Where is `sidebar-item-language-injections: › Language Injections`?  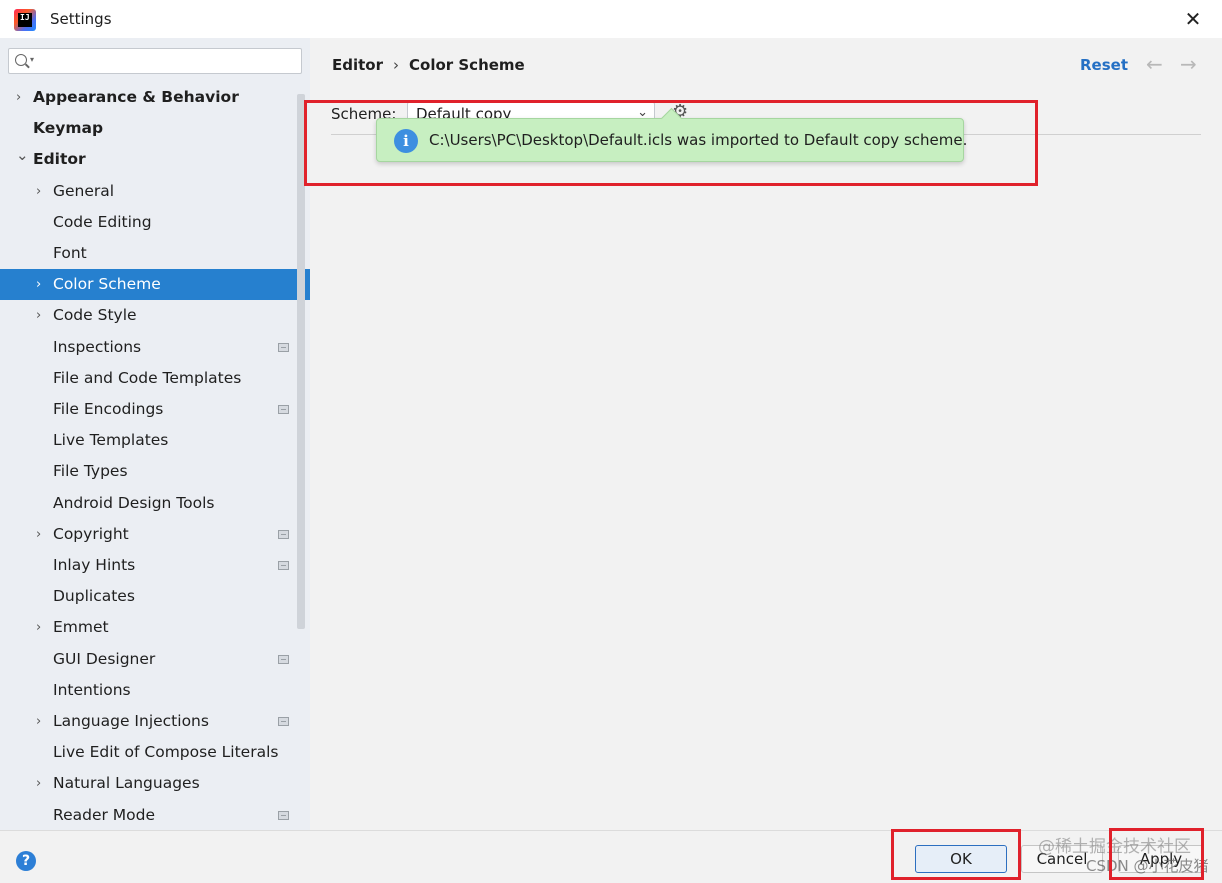
sidebar-item-language-injections: › Language Injections is located at coordinates (155, 721).